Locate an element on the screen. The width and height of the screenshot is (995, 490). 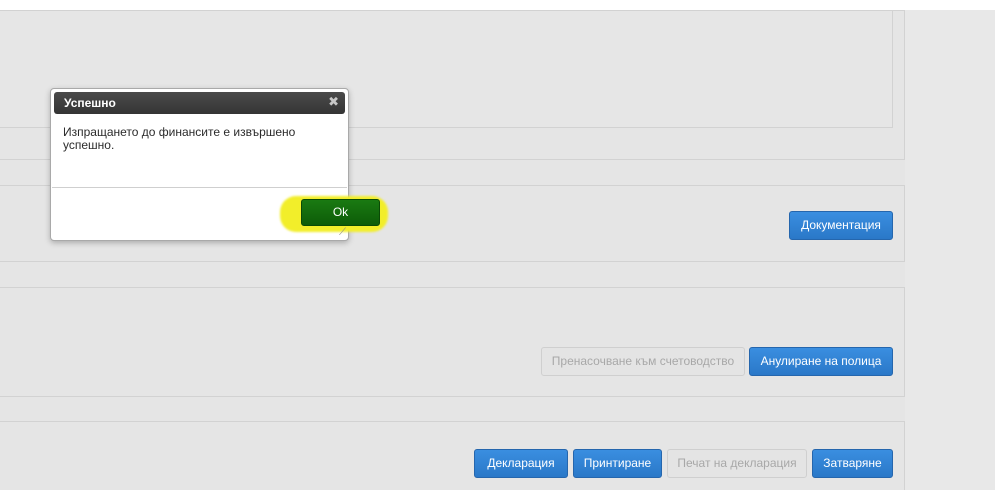
cancel-policy-button: Анулиране на полица is located at coordinates (821, 361).